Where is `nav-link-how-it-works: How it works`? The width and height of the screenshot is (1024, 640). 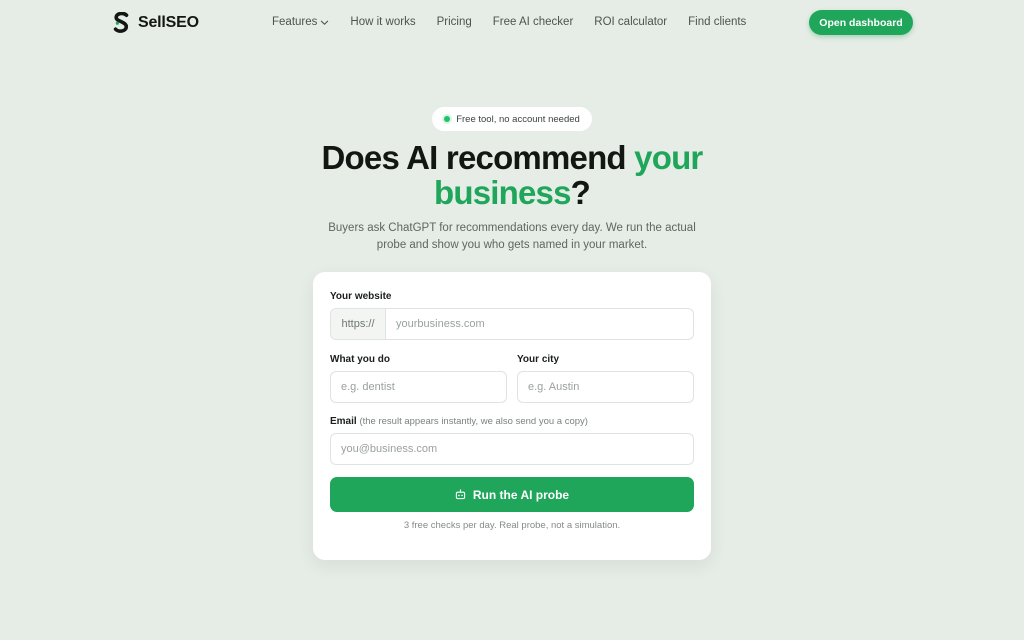 nav-link-how-it-works: How it works is located at coordinates (382, 22).